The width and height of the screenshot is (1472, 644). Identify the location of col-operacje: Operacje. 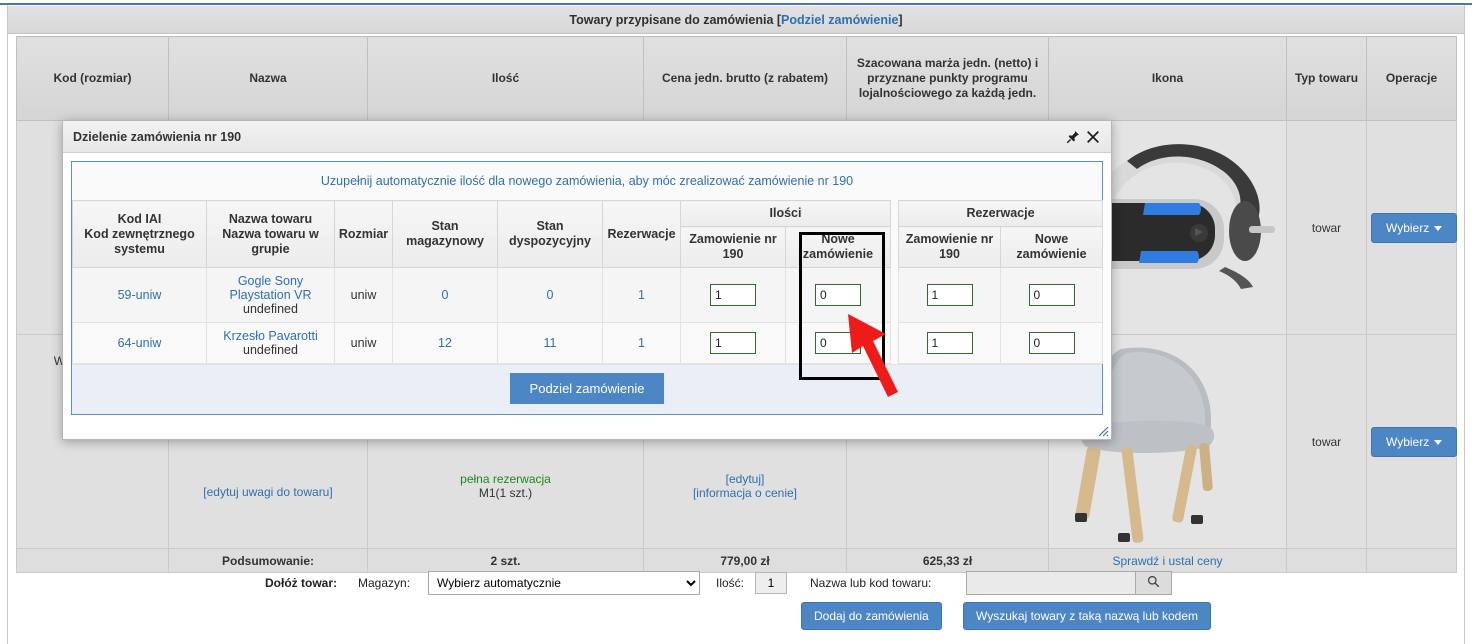
(1411, 78).